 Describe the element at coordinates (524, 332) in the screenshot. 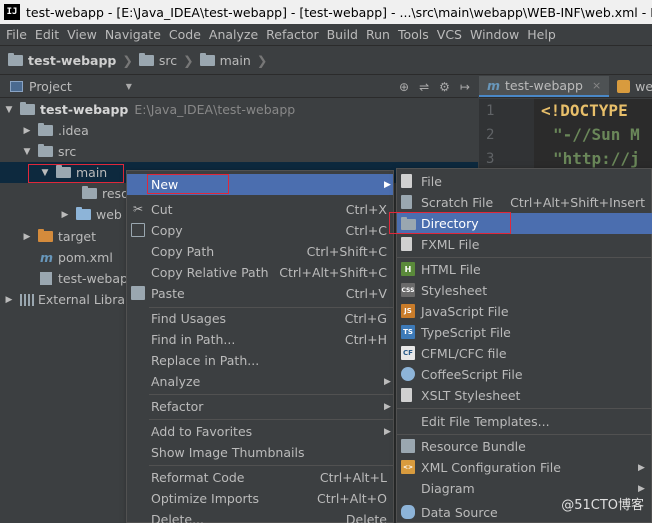

I see `menu-item-typescript-file: TS TypeScript File` at that location.